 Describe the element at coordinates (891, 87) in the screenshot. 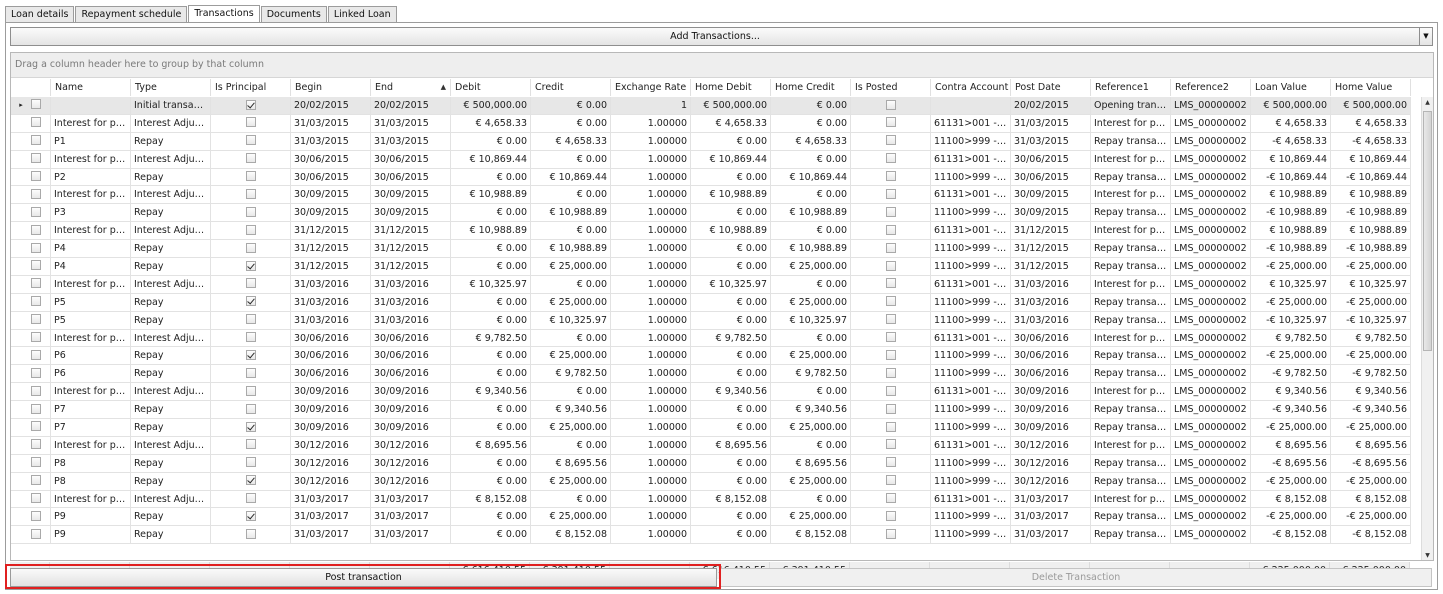

I see `column-header-is-posted: Is Posted` at that location.